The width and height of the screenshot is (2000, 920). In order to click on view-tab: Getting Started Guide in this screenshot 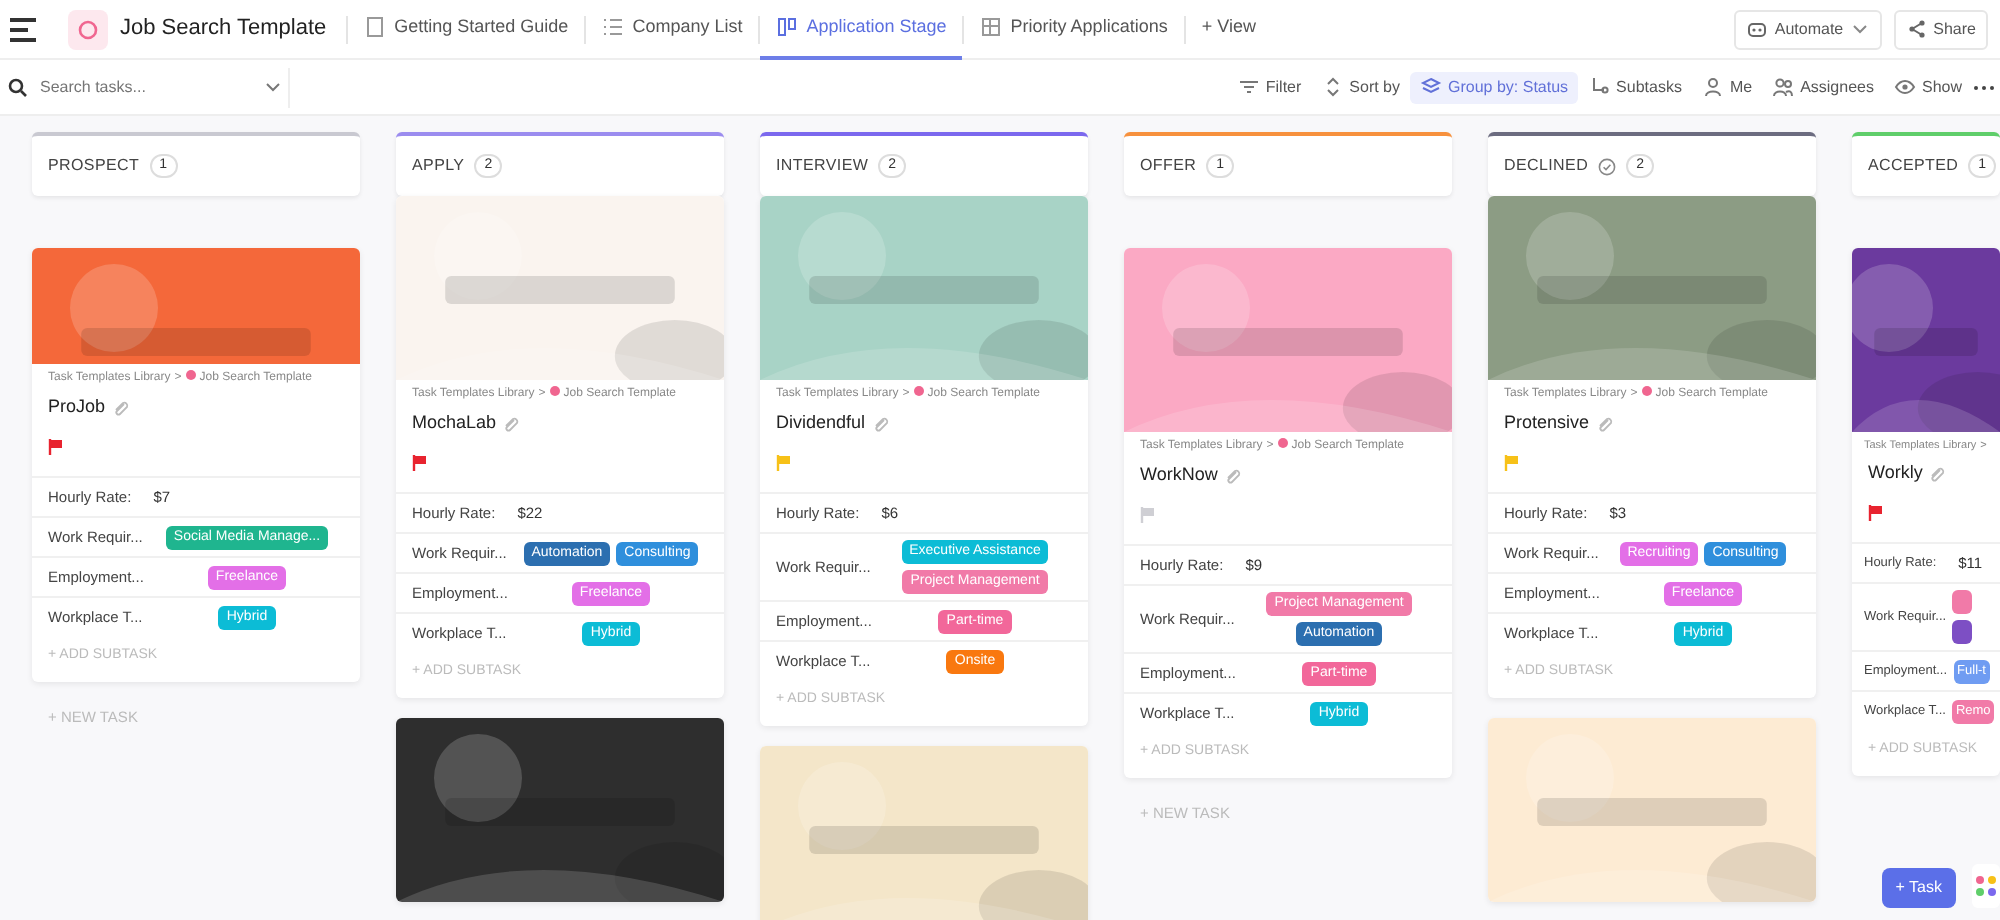, I will do `click(466, 29)`.